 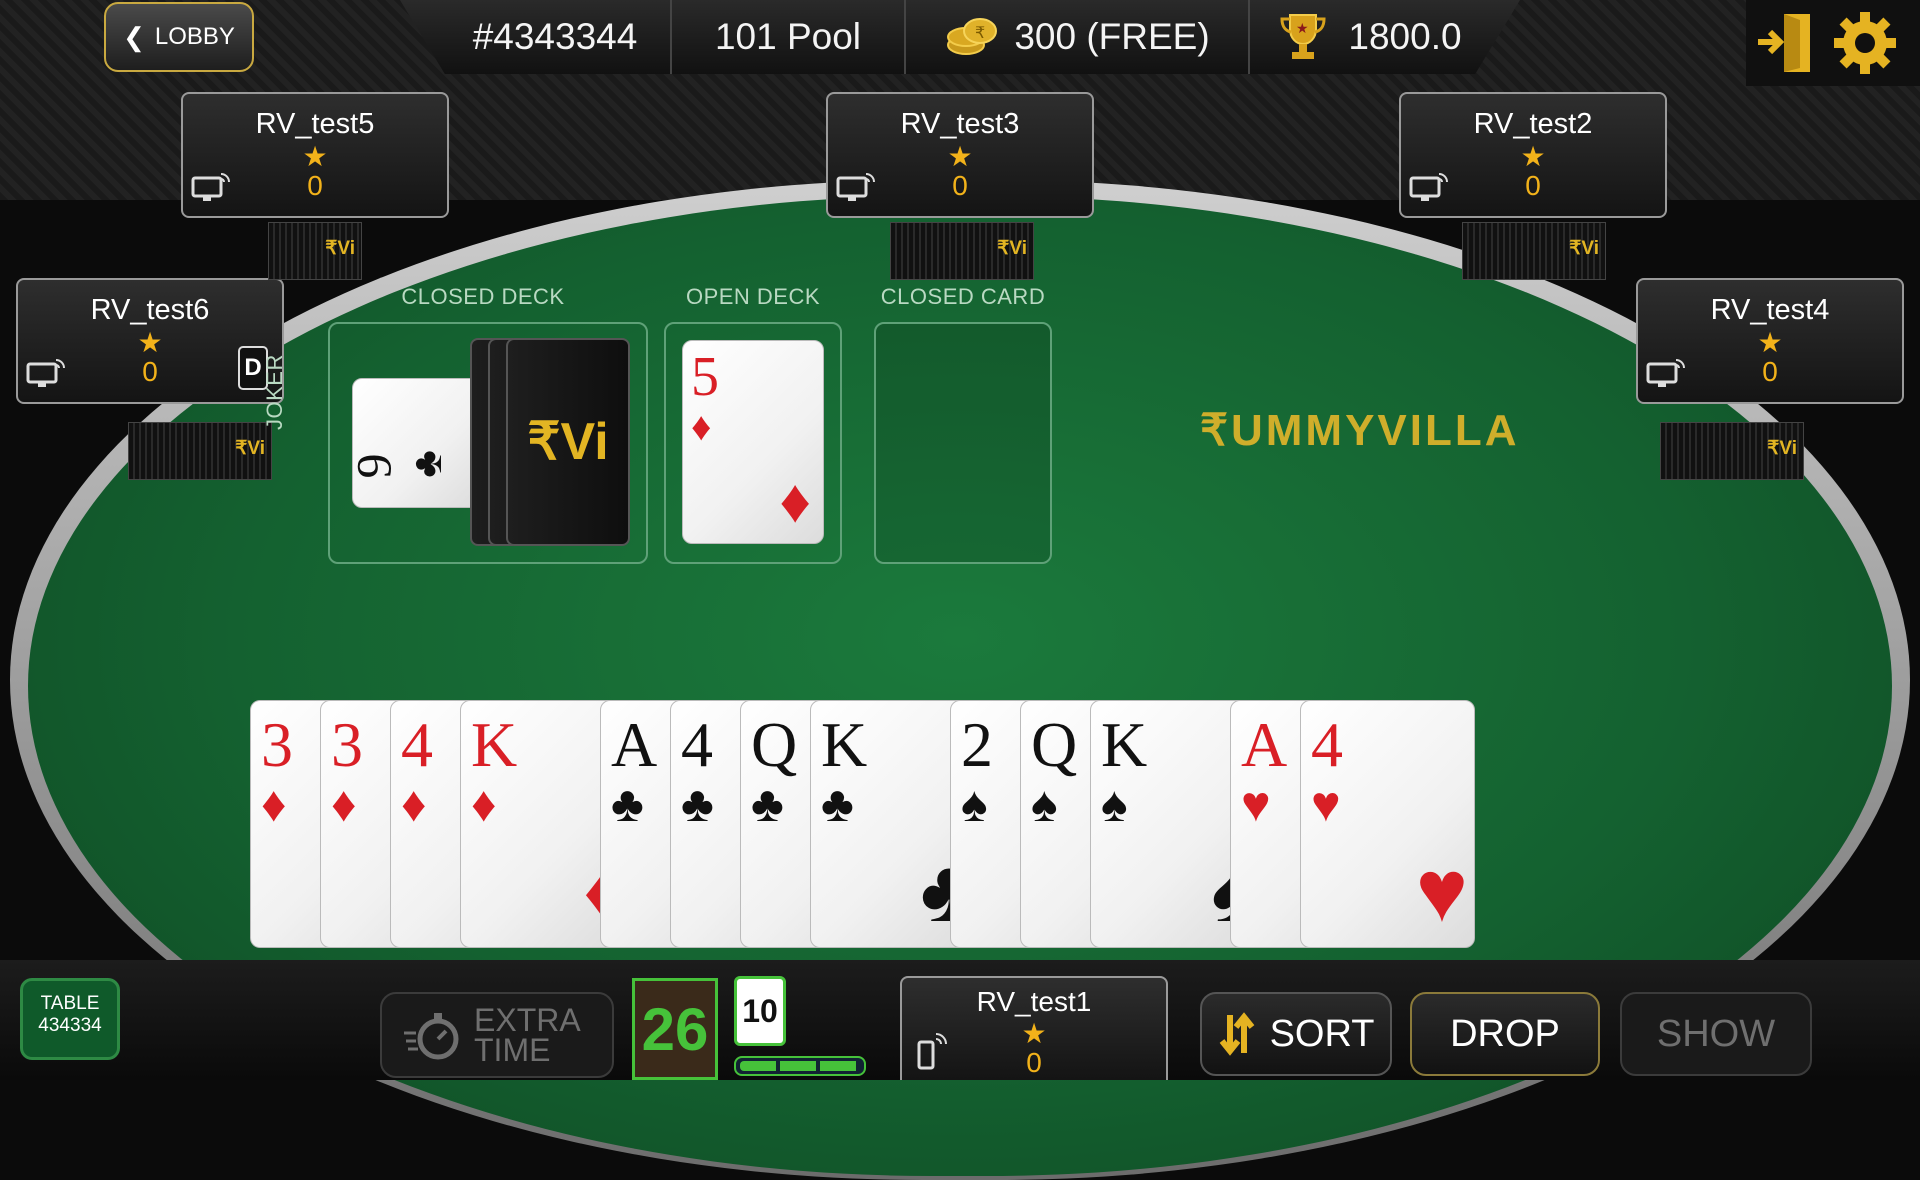 I want to click on self-player-seat: RV_test1 ★ 0, so click(x=1034, y=1028).